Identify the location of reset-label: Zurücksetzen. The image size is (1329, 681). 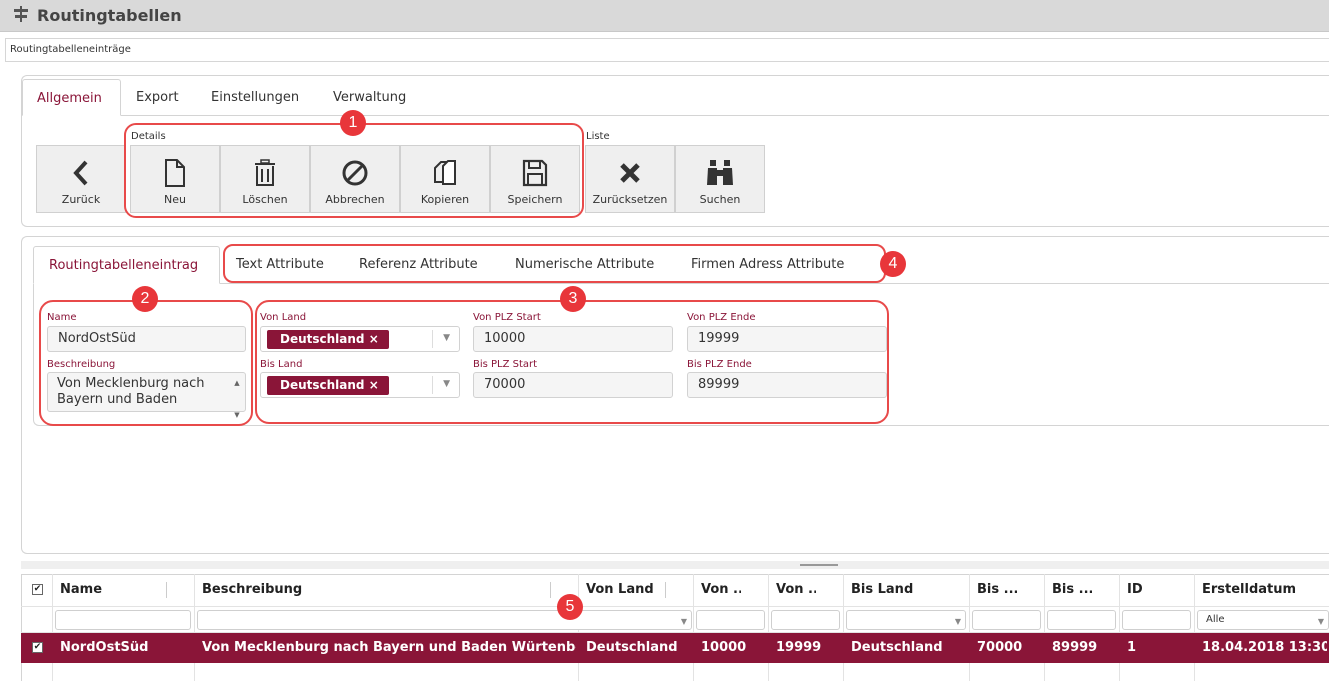
(630, 199).